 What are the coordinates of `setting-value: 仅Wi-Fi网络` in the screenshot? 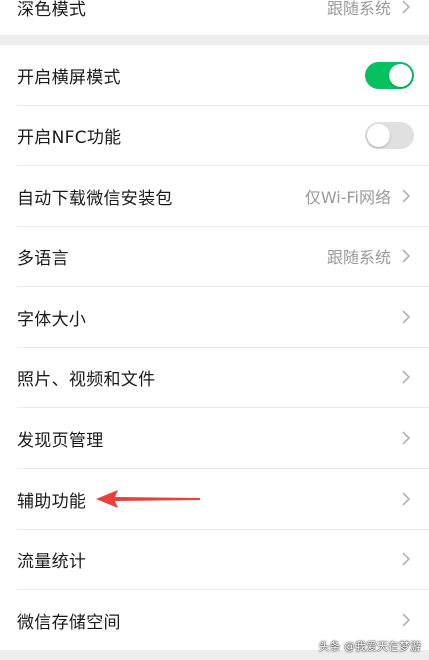 It's located at (347, 197).